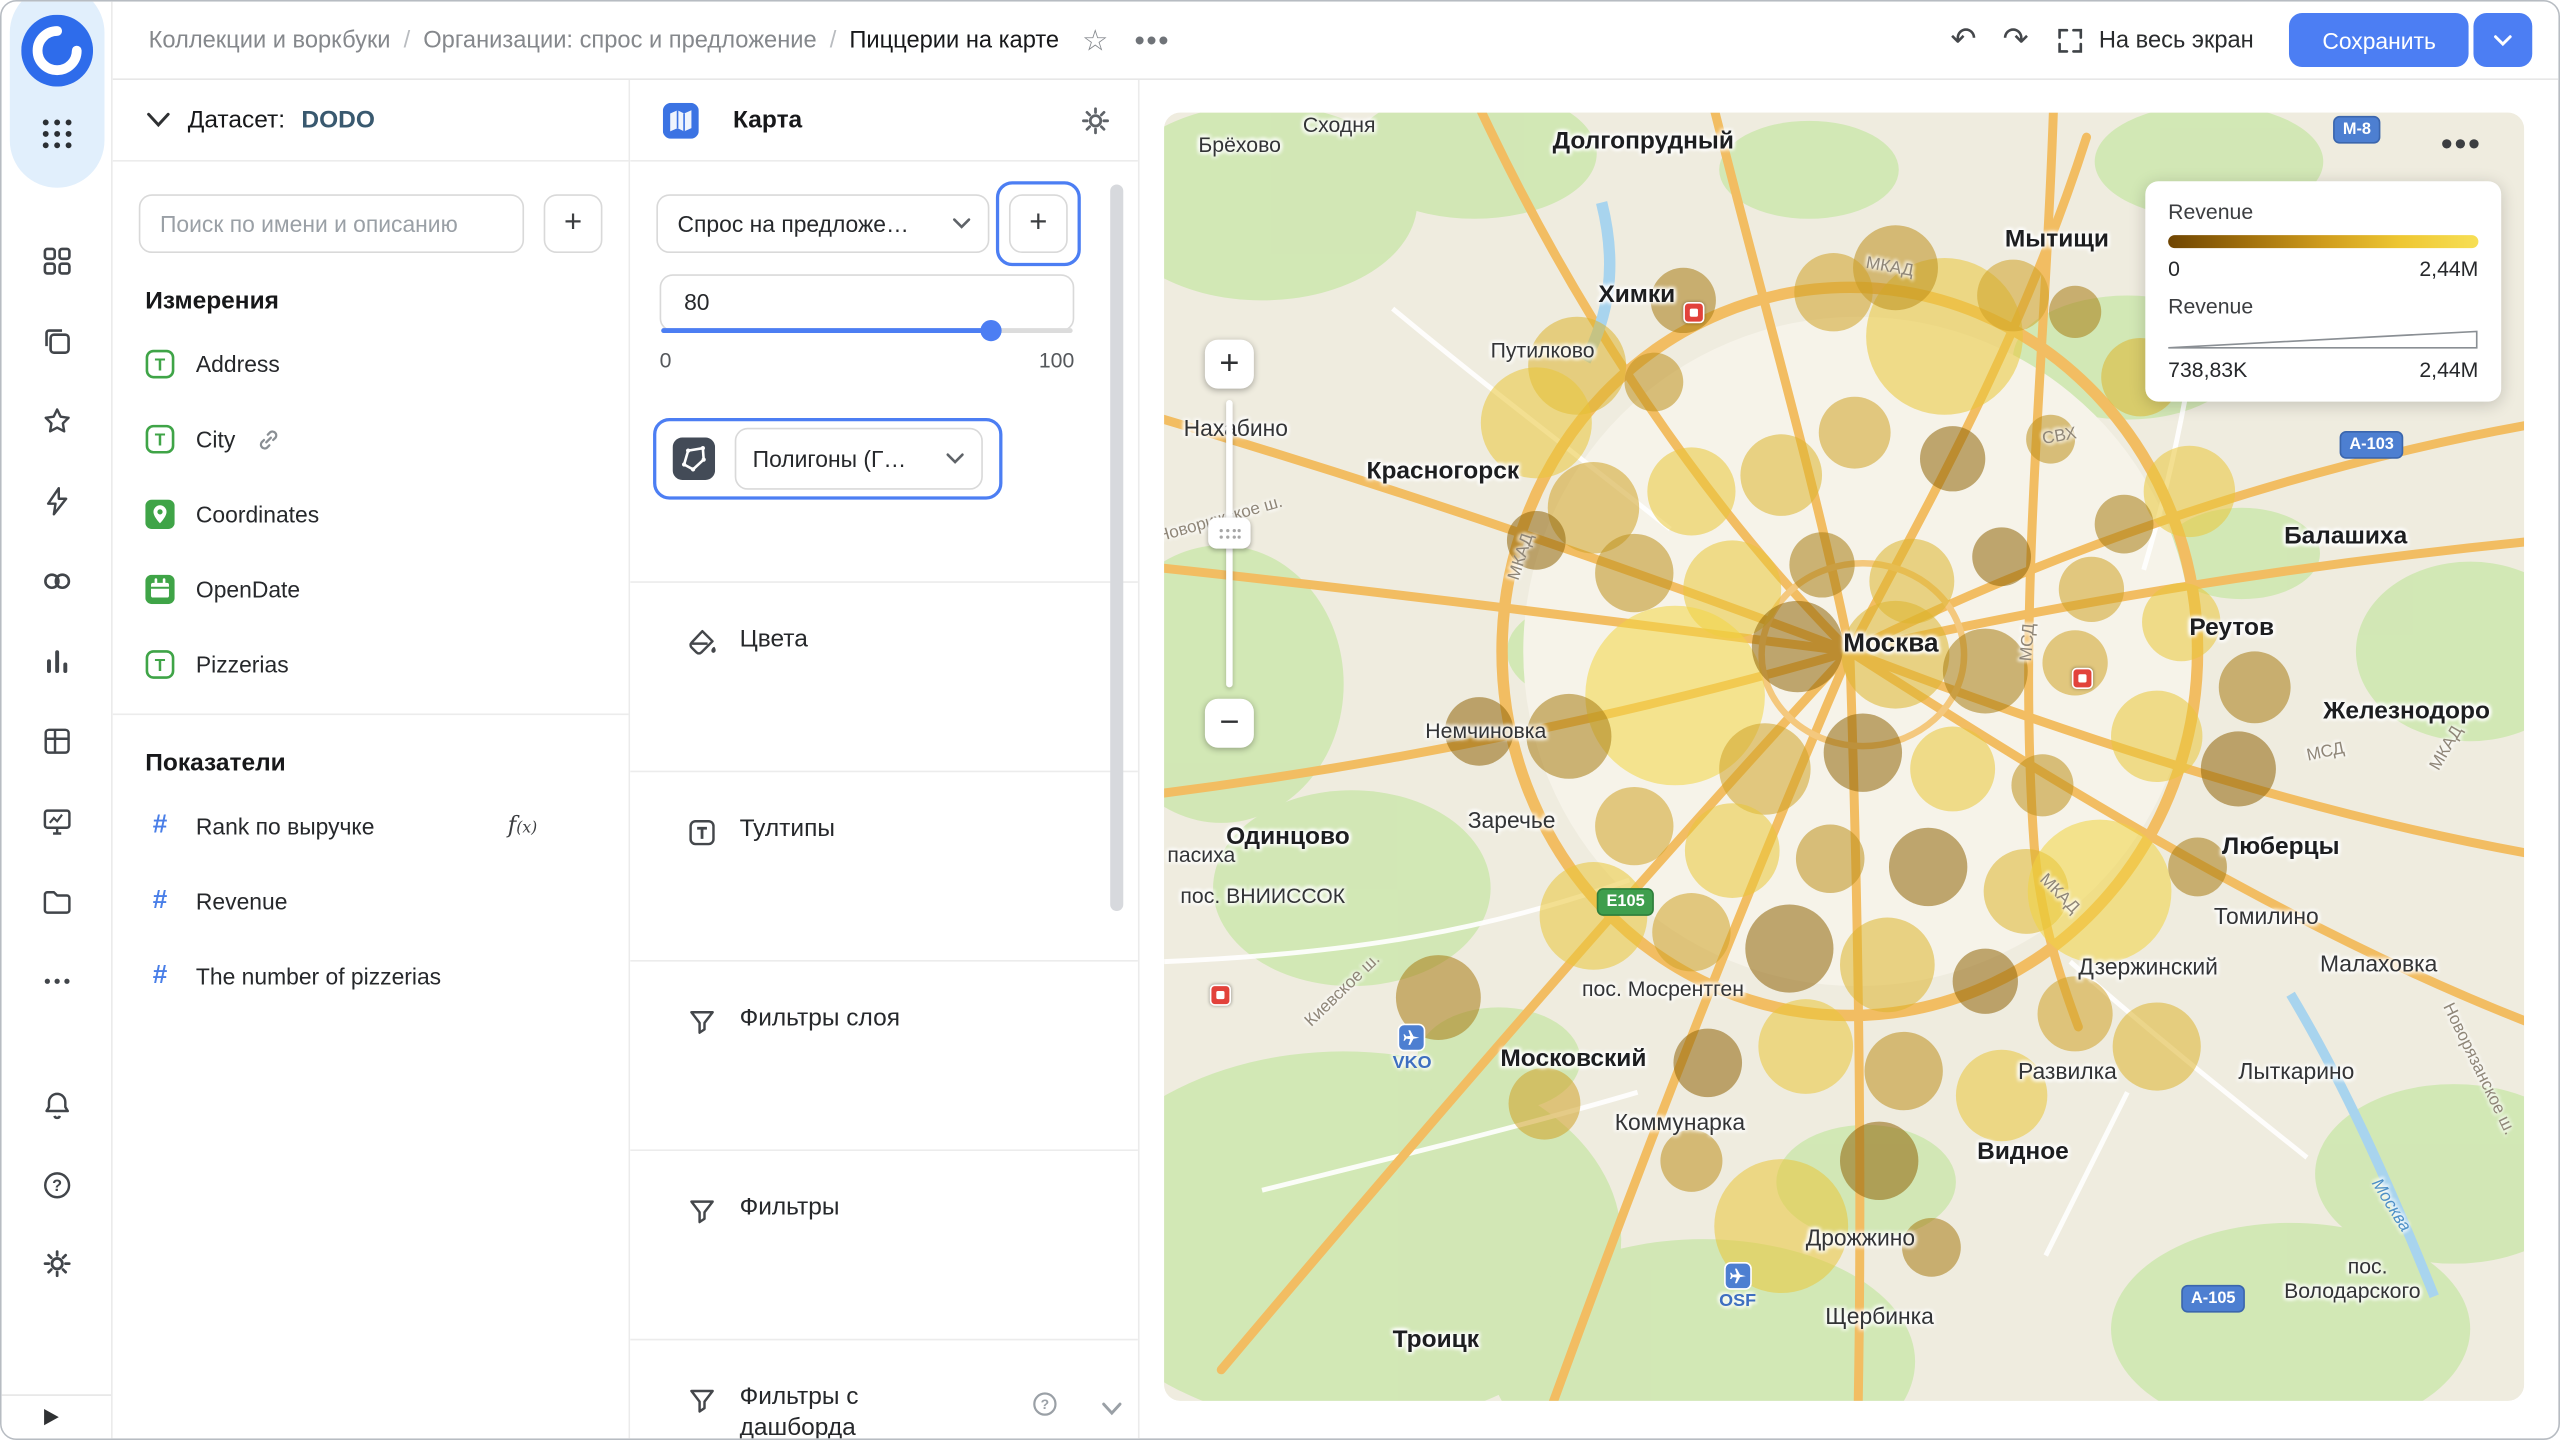 This screenshot has width=2560, height=1440. Describe the element at coordinates (1112, 1409) in the screenshot. I see `scroll-down-chevron-icon` at that location.